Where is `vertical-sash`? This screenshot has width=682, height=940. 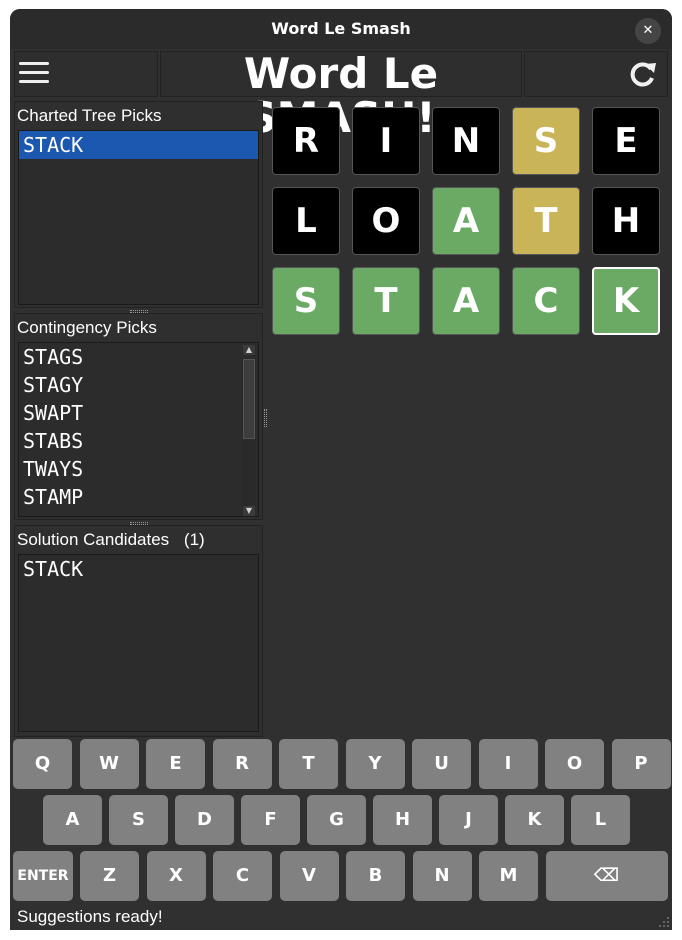
vertical-sash is located at coordinates (265, 418).